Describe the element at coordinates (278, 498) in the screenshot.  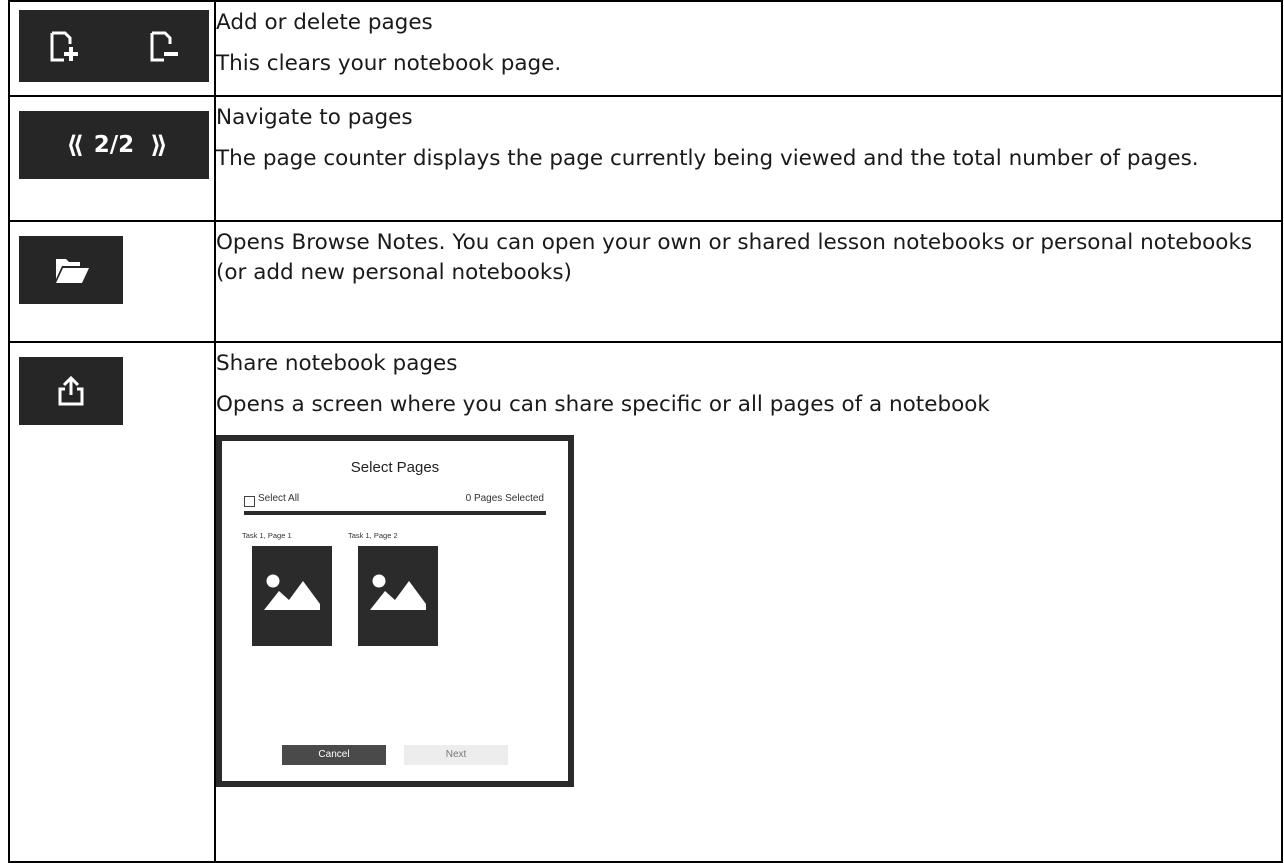
I see `select-all-label: Select All` at that location.